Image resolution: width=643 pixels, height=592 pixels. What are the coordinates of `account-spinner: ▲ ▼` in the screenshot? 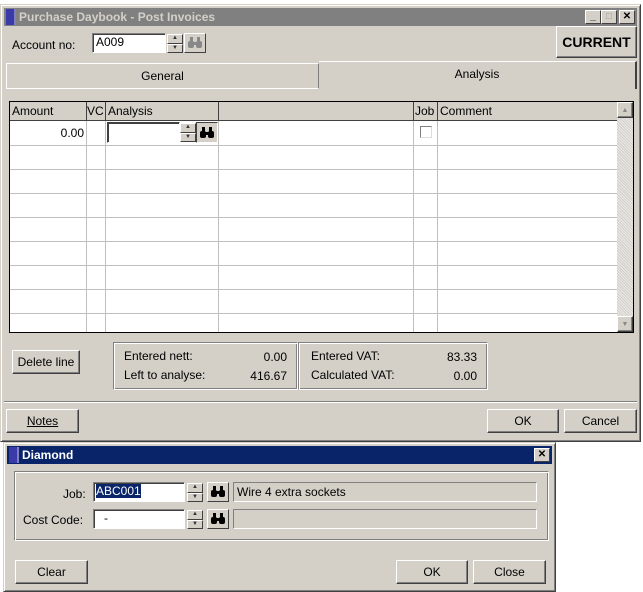 It's located at (175, 43).